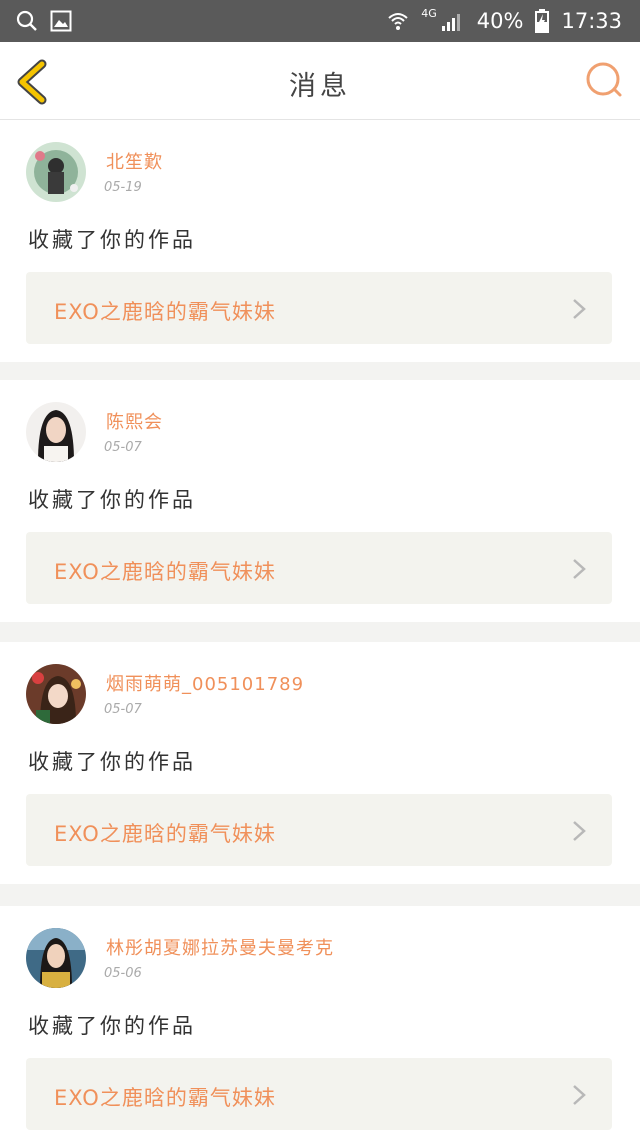 This screenshot has width=640, height=1148. What do you see at coordinates (450, 22) in the screenshot?
I see `signal-icon` at bounding box center [450, 22].